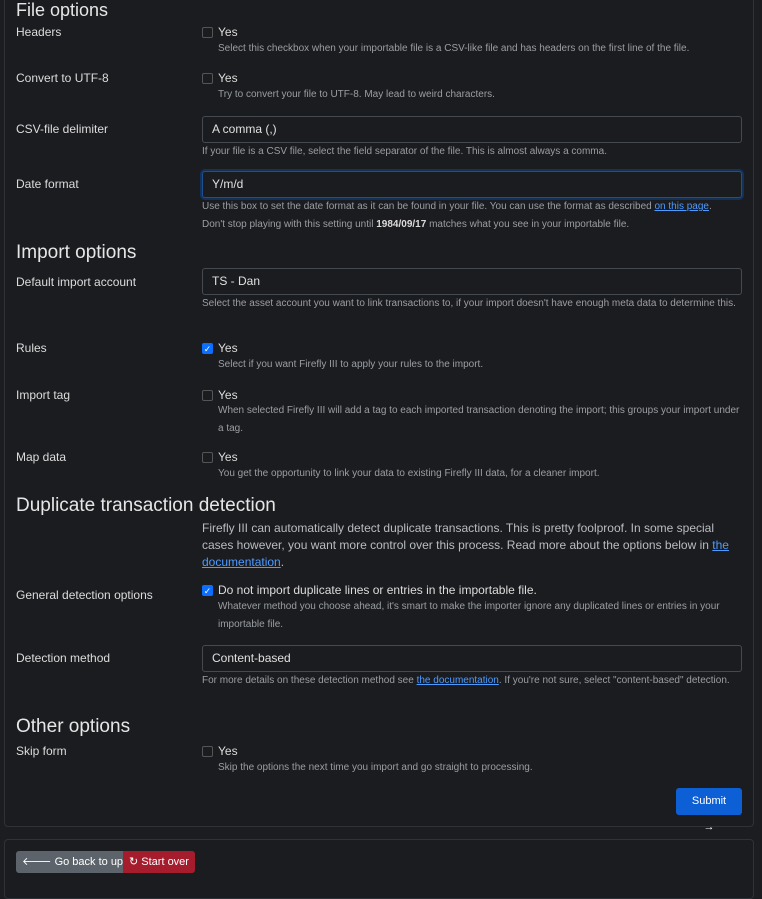  What do you see at coordinates (207, 348) in the screenshot?
I see `rules-checkbox: ✓` at bounding box center [207, 348].